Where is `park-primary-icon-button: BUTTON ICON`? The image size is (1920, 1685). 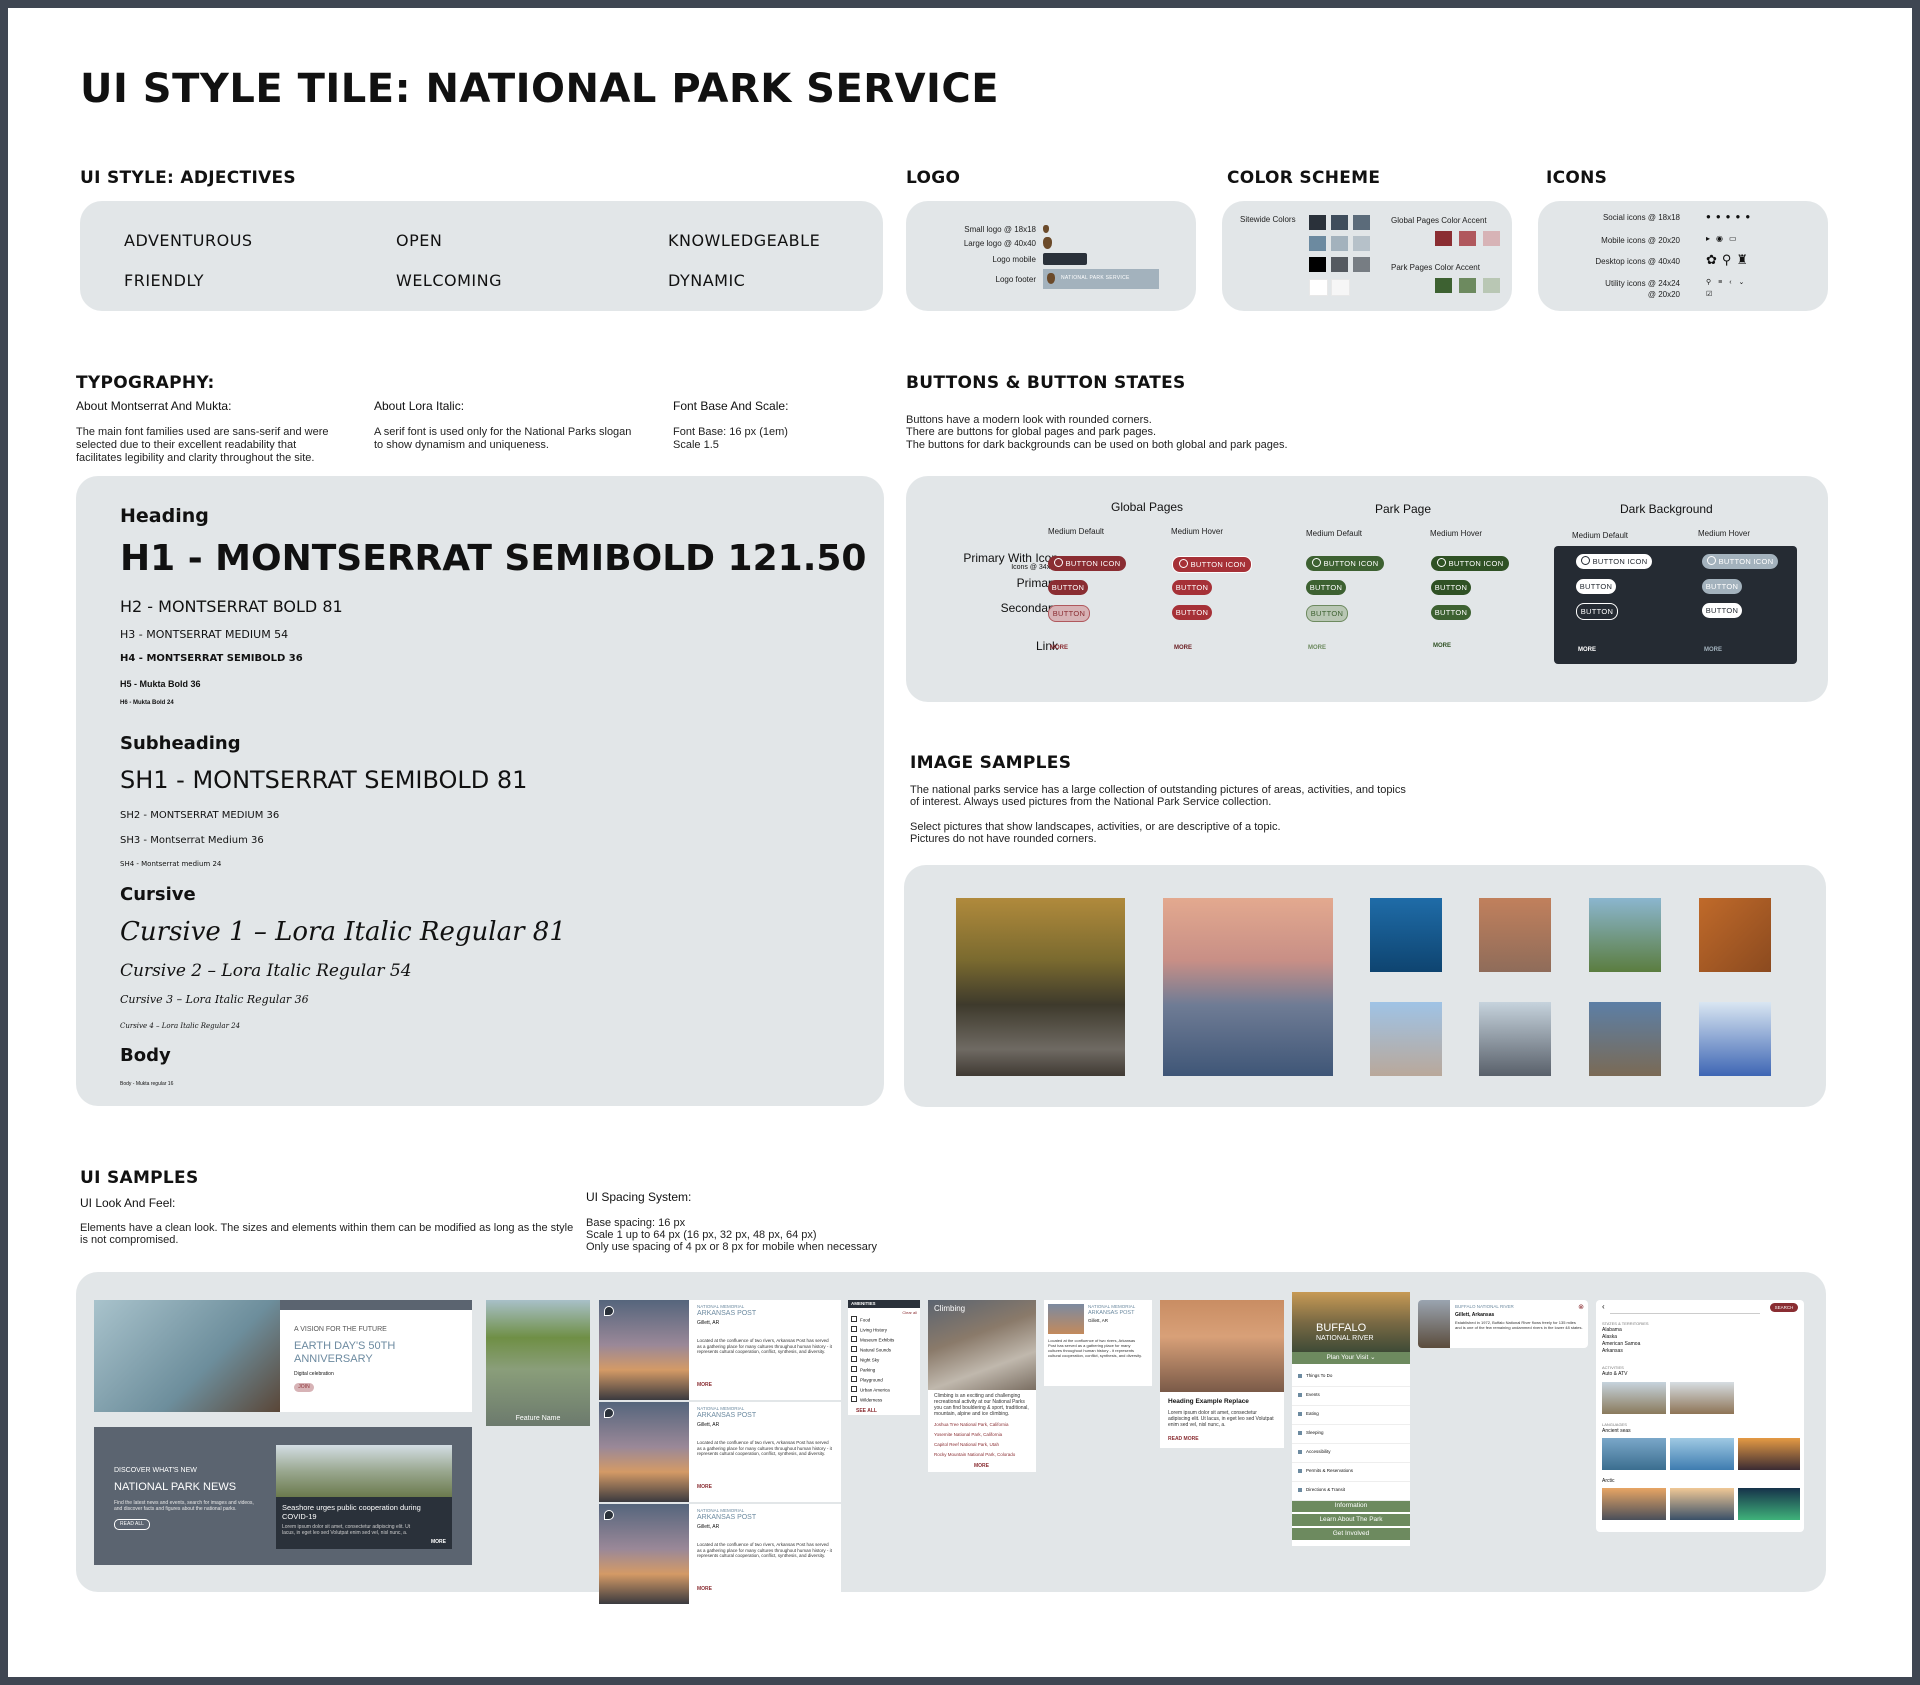 park-primary-icon-button: BUTTON ICON is located at coordinates (1345, 563).